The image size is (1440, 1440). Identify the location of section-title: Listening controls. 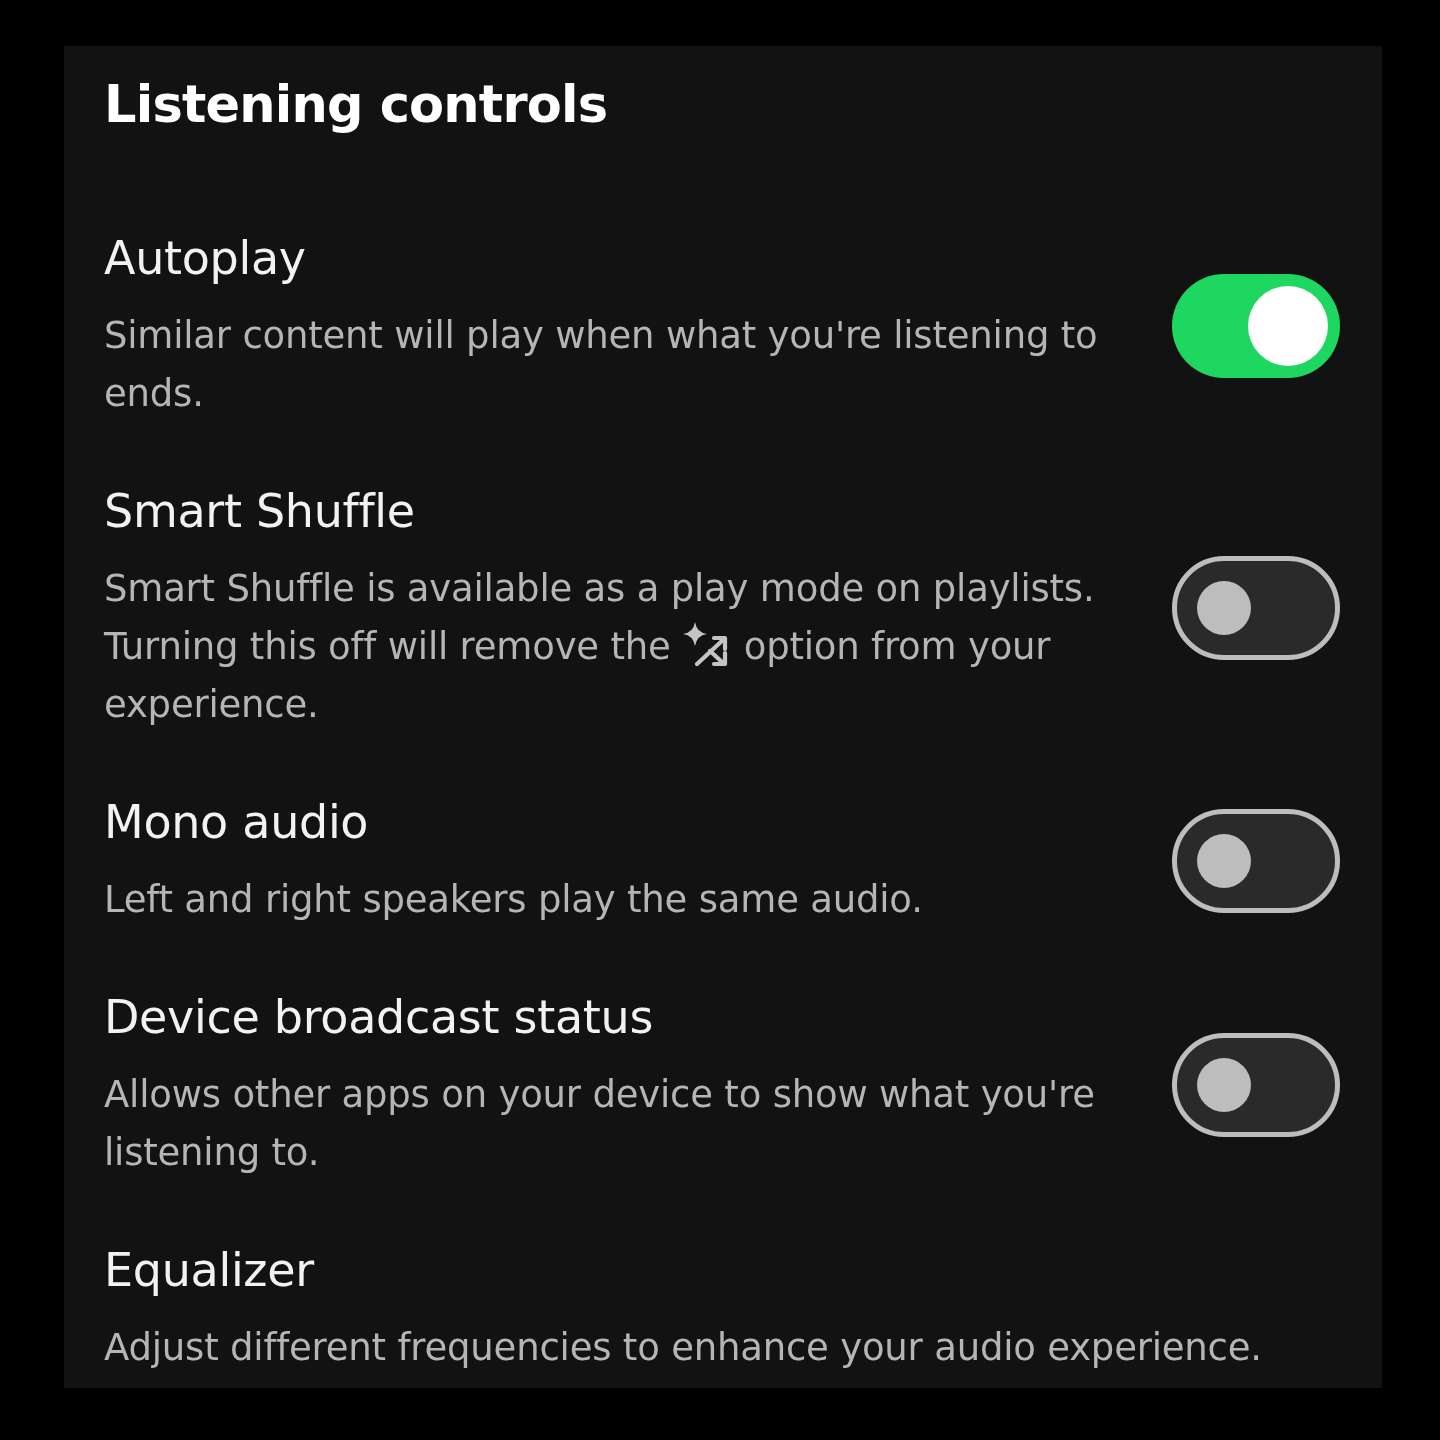
(356, 105).